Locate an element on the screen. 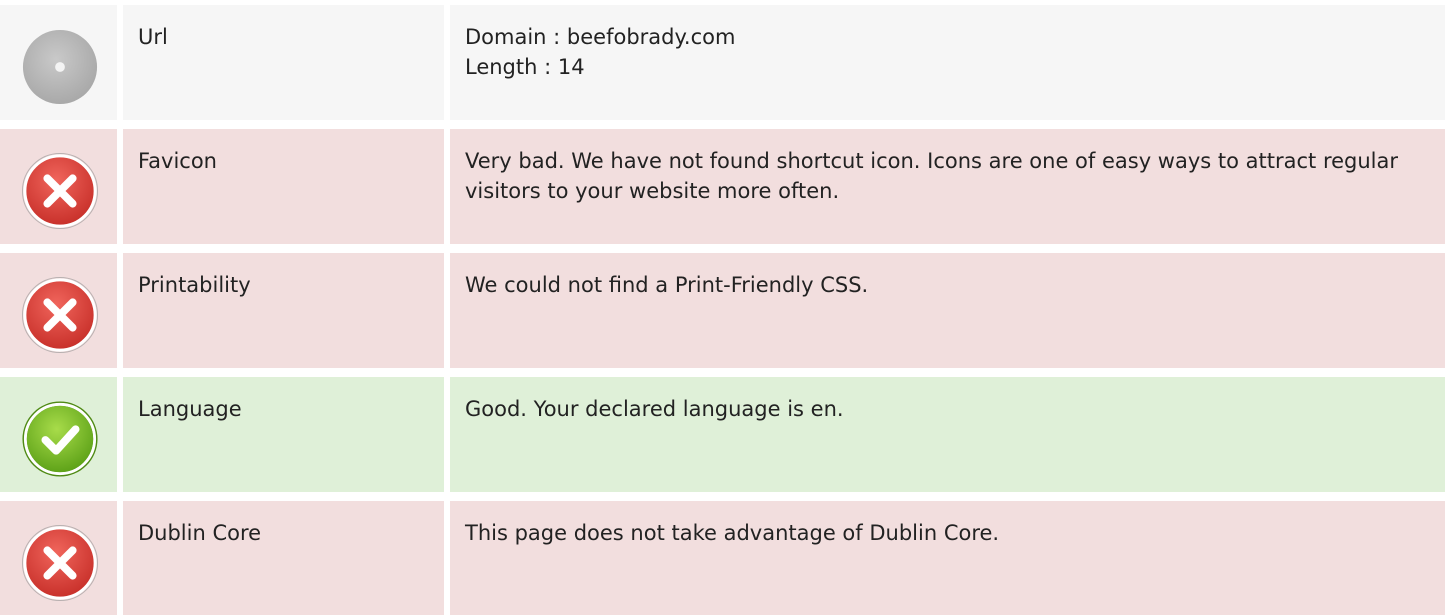 The width and height of the screenshot is (1445, 615). success-check-icon is located at coordinates (60, 439).